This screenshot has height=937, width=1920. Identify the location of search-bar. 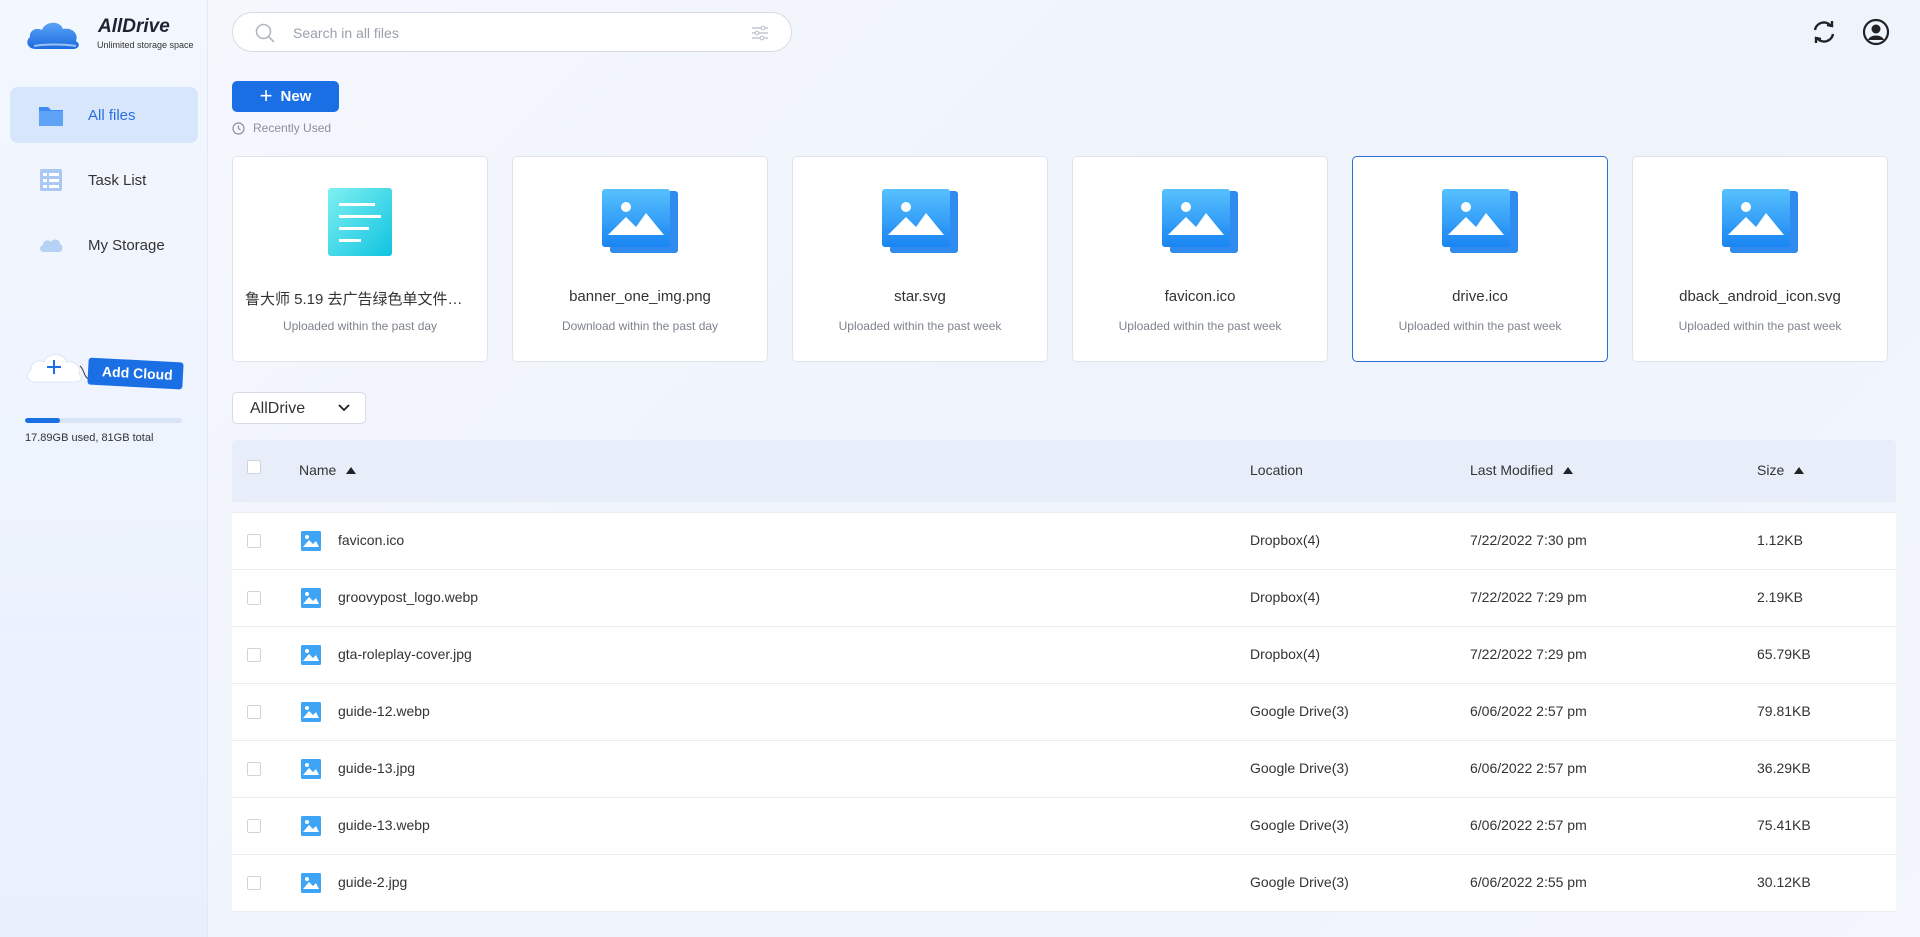
(512, 32).